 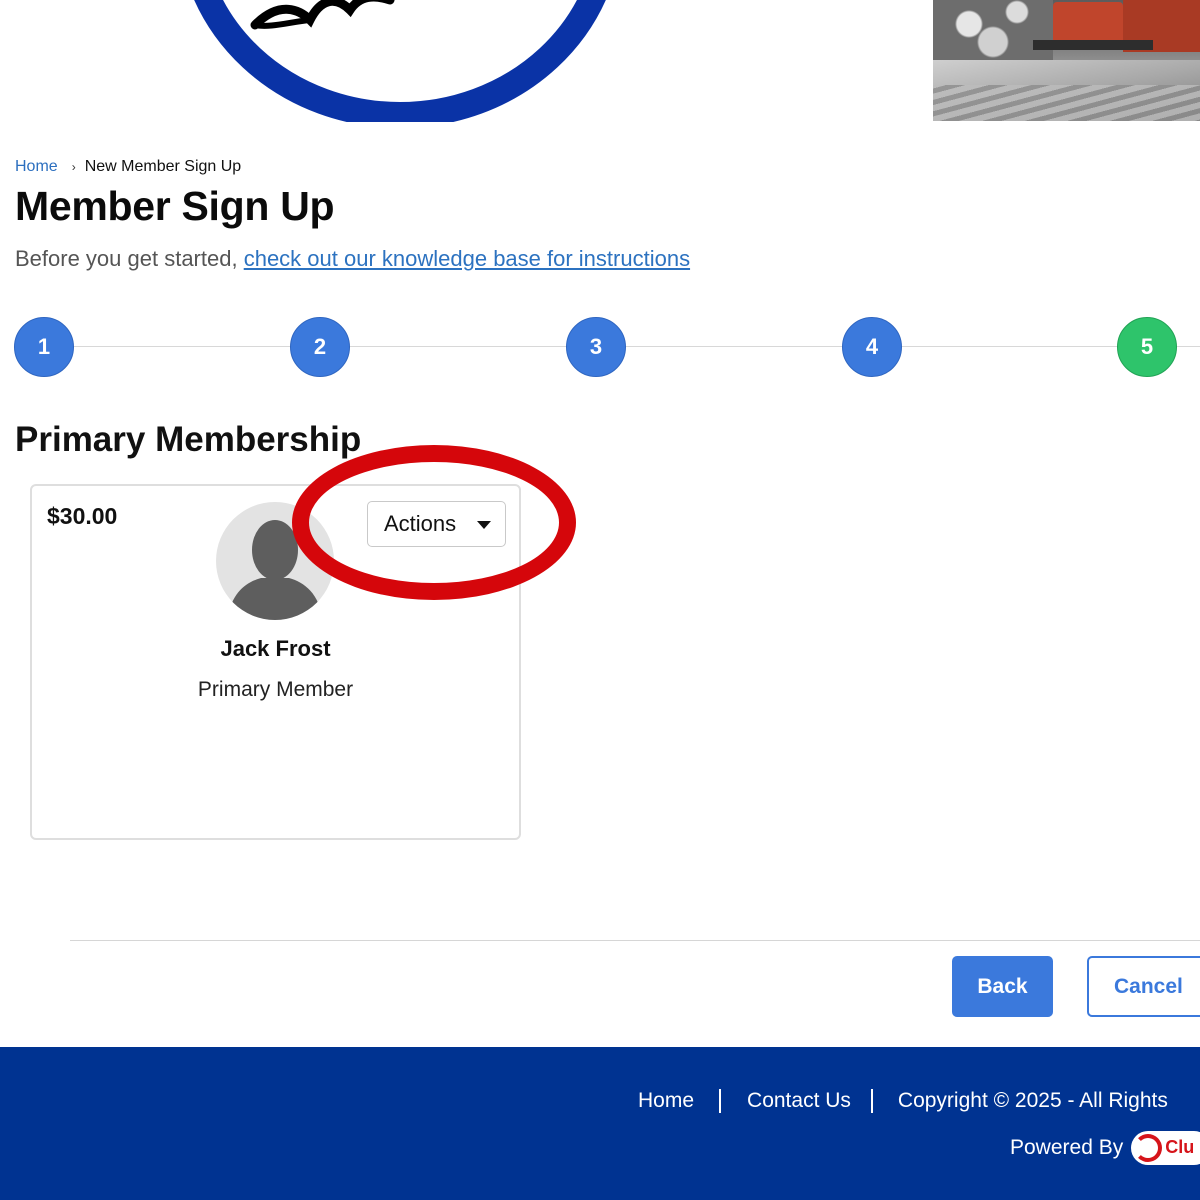 I want to click on chevron-right-icon: ›, so click(x=73, y=167).